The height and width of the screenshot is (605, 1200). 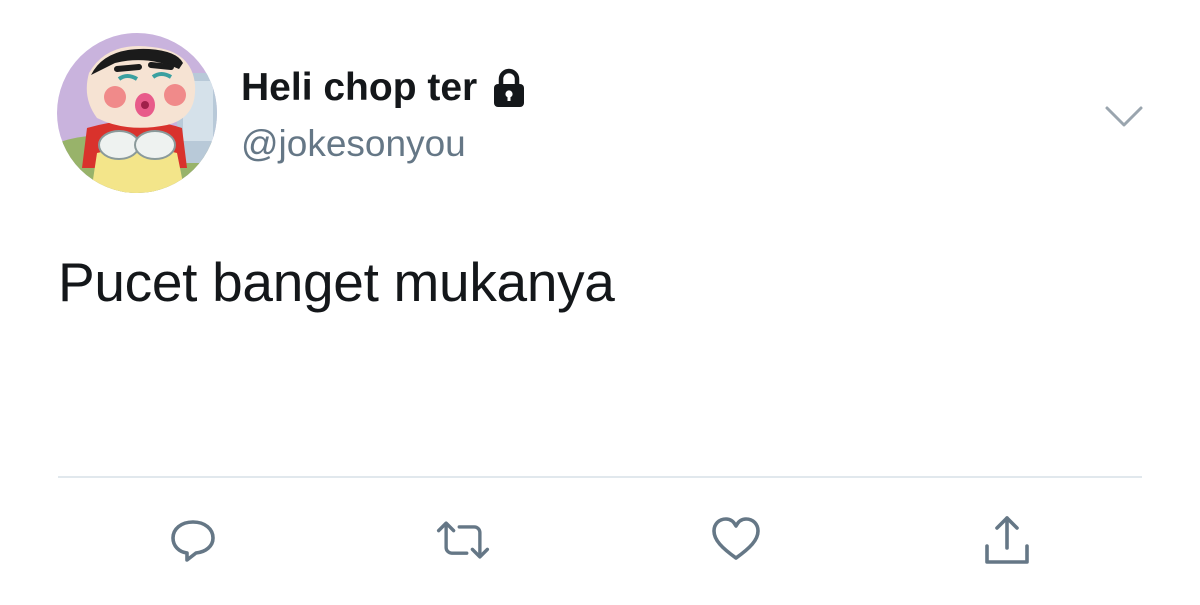 I want to click on avatar, so click(x=137, y=113).